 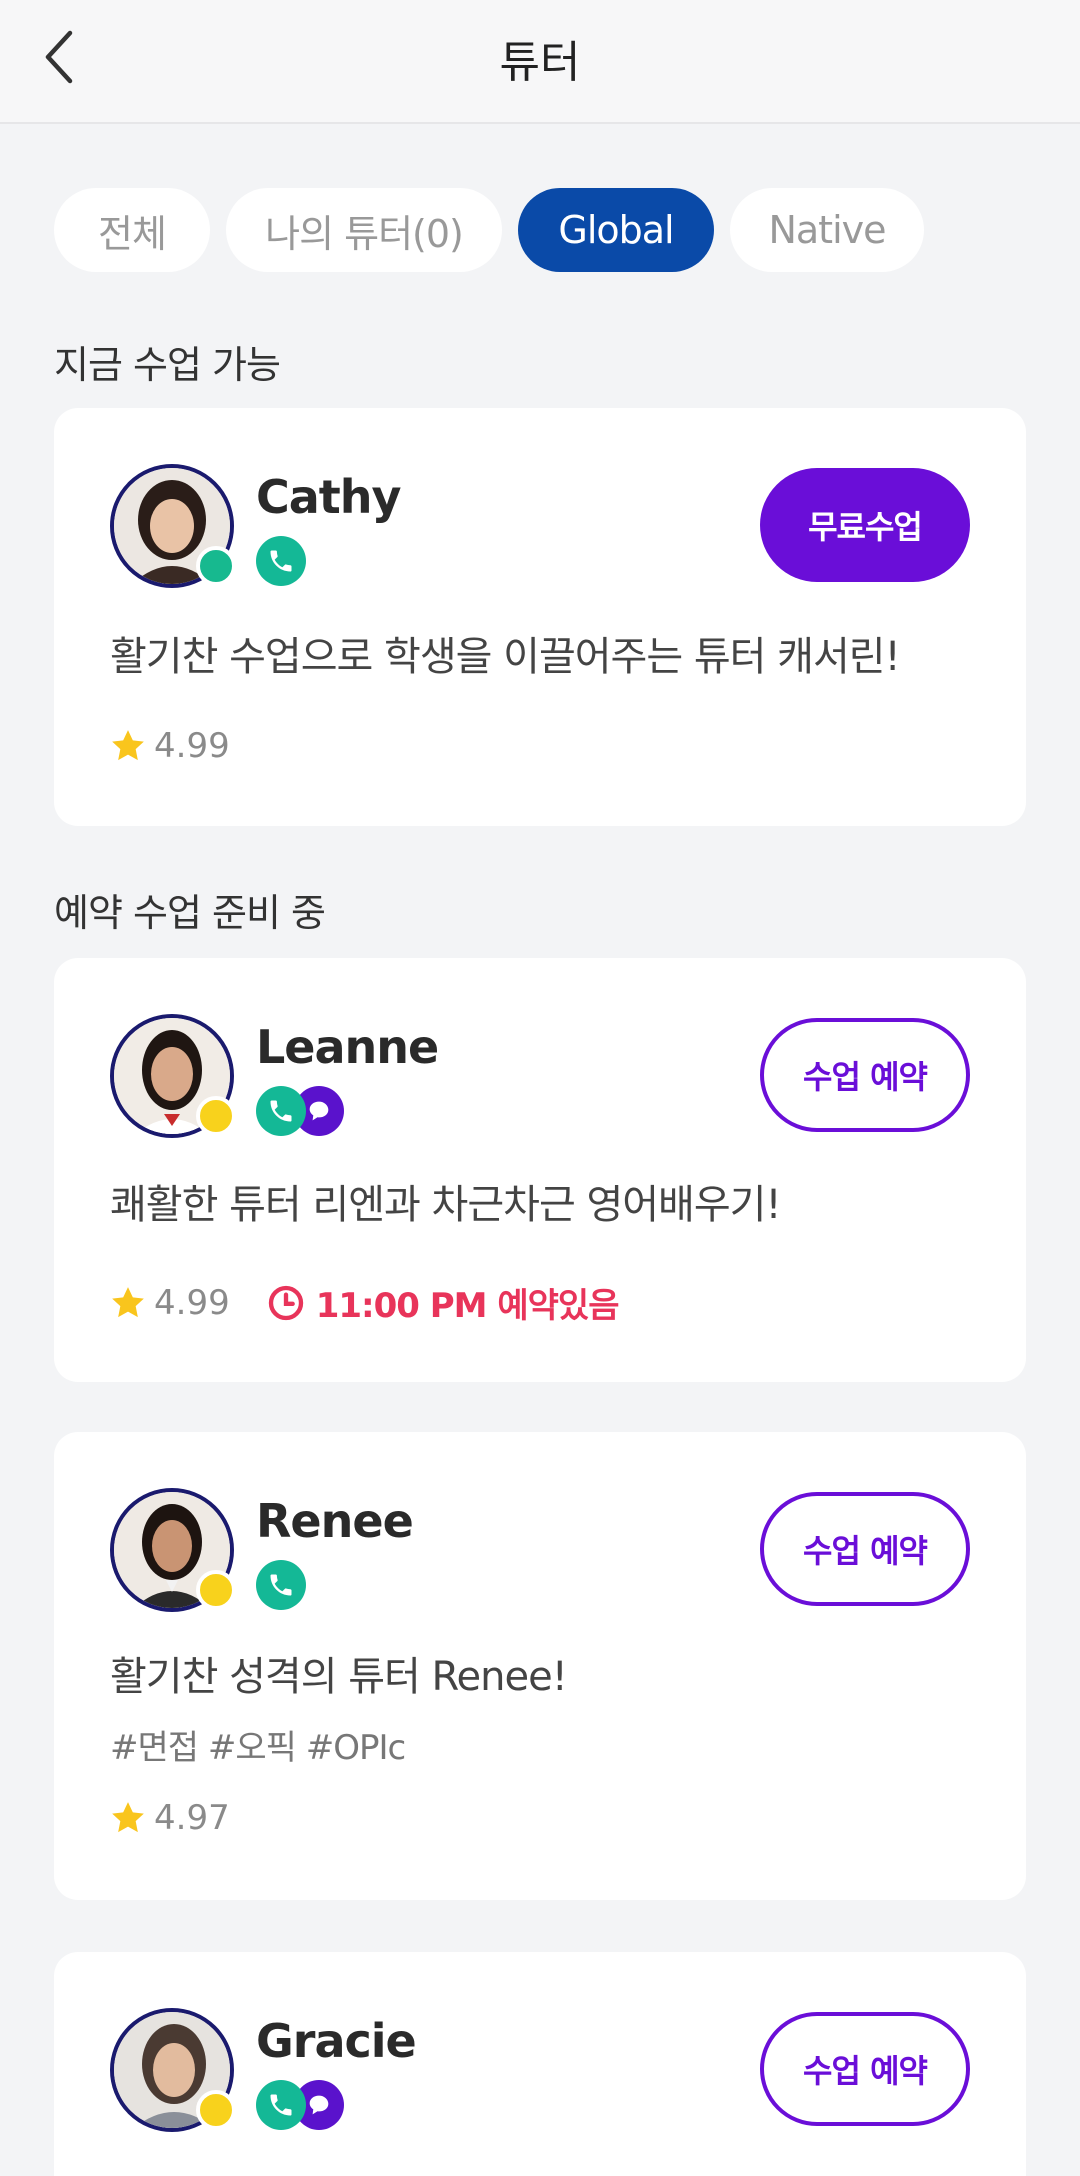 What do you see at coordinates (192, 1818) in the screenshot?
I see `rating-value: 4.97` at bounding box center [192, 1818].